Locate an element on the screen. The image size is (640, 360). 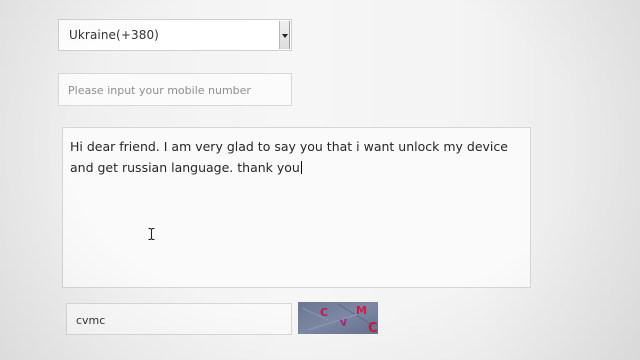
captcha-graphic: C V M C is located at coordinates (338, 318).